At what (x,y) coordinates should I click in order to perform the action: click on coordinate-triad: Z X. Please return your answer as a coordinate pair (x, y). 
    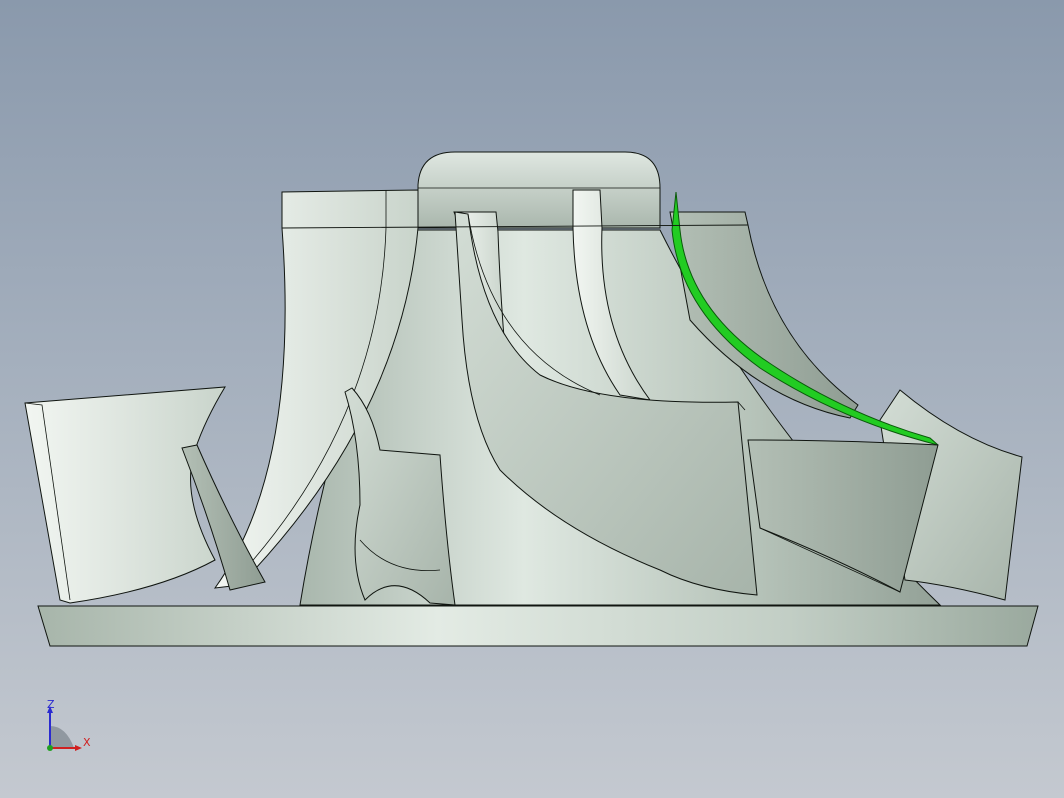
    Looking at the image, I should click on (70, 726).